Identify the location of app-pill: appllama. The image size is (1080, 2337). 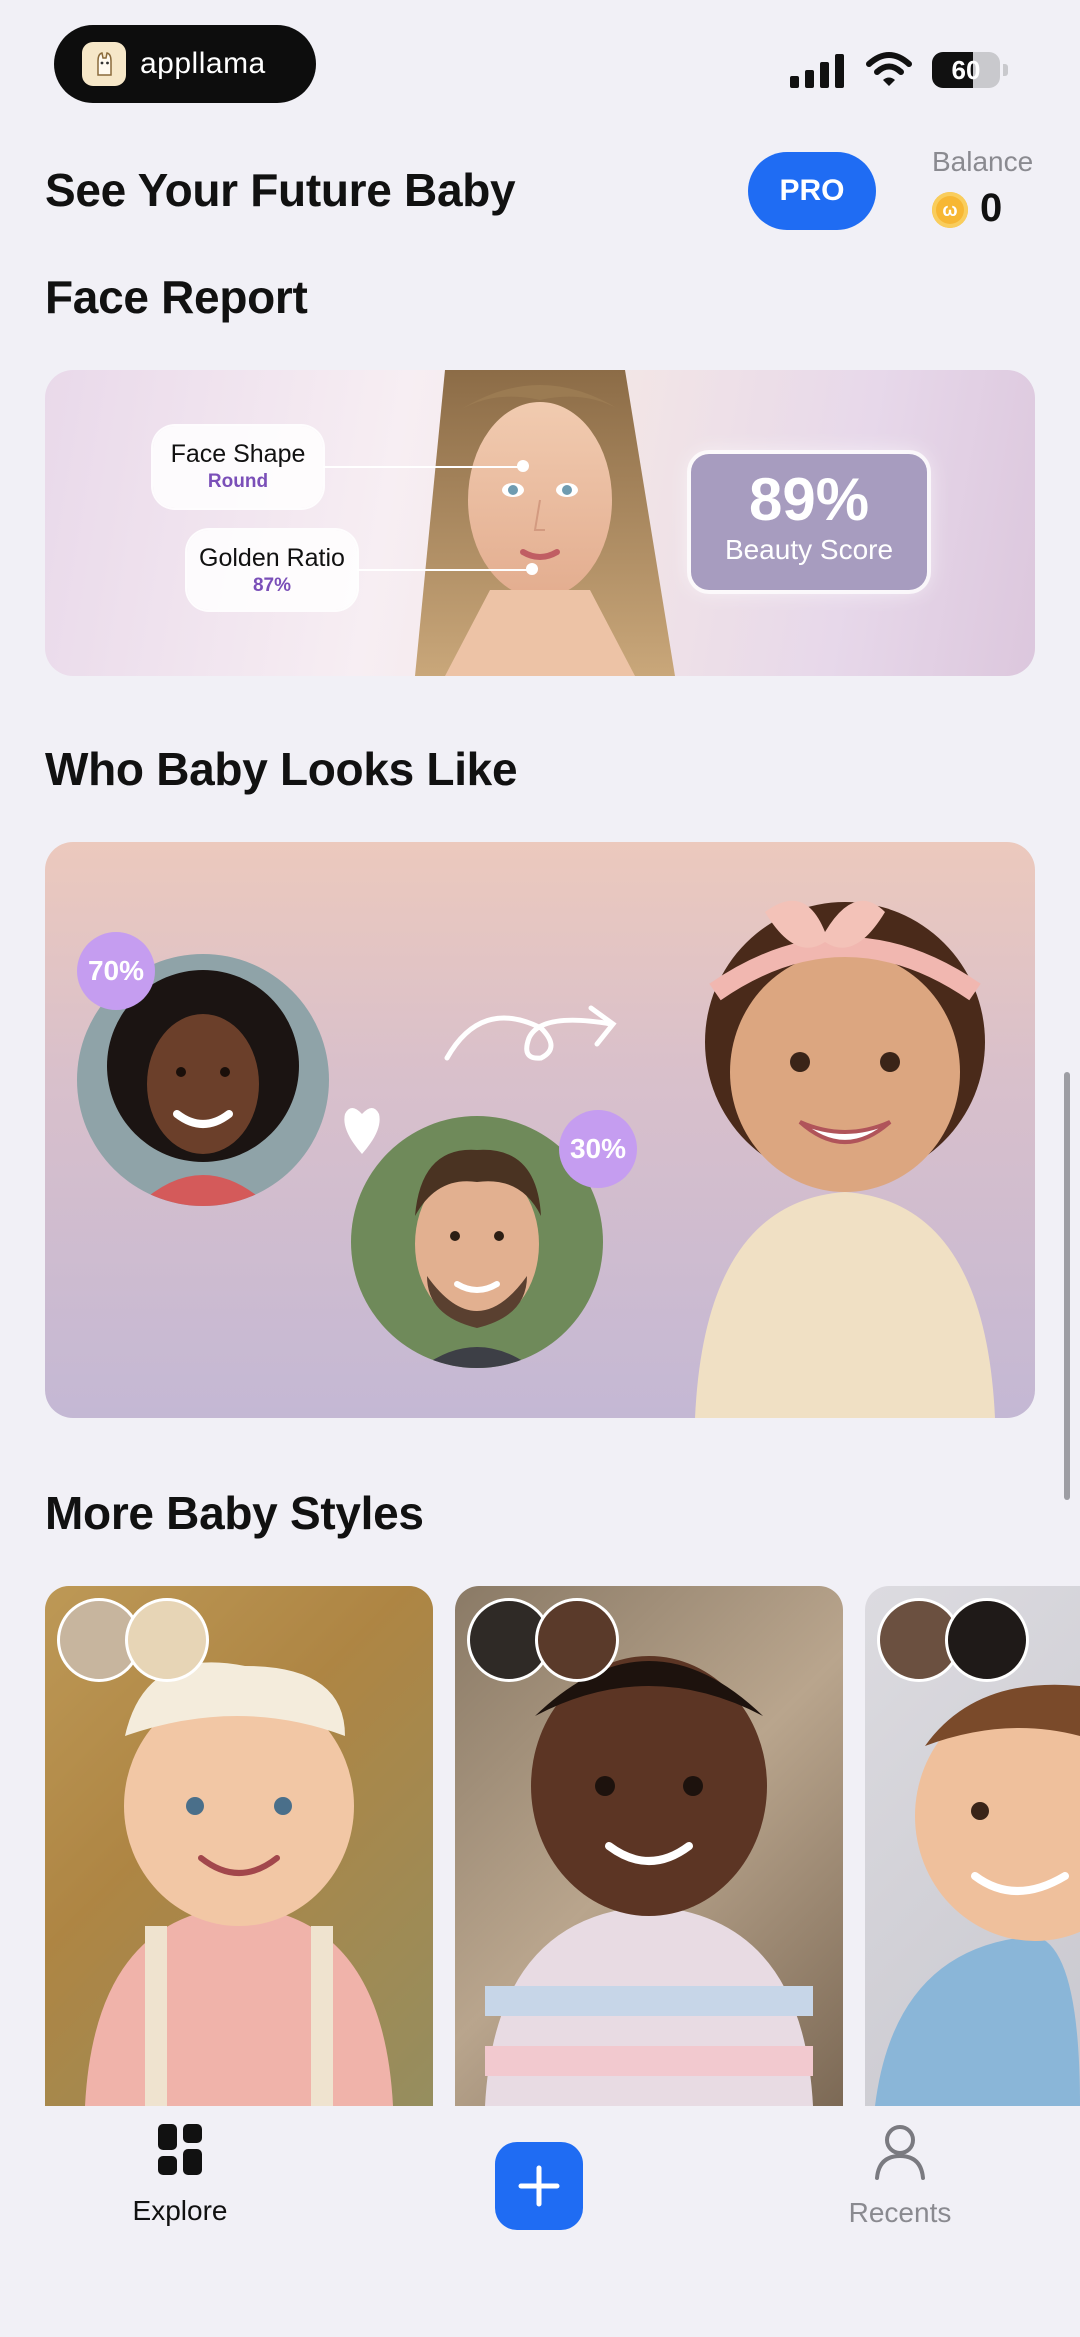
(185, 64).